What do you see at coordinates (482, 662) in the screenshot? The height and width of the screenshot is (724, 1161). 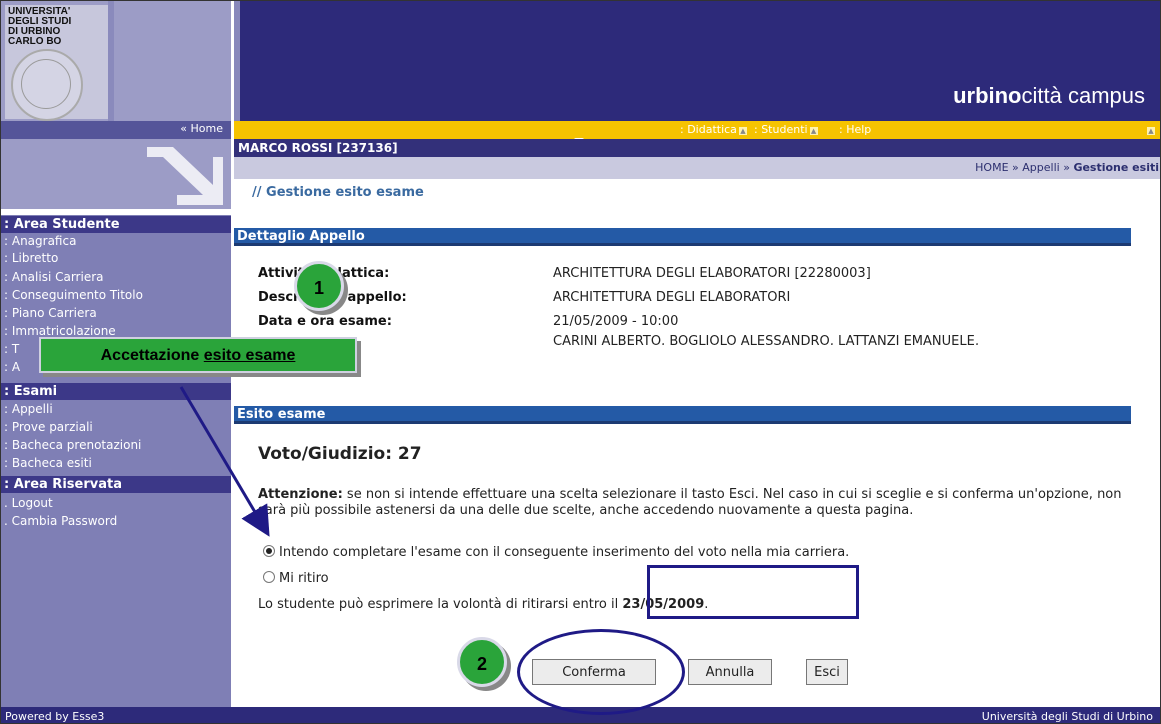 I see `step-2-badge: 2` at bounding box center [482, 662].